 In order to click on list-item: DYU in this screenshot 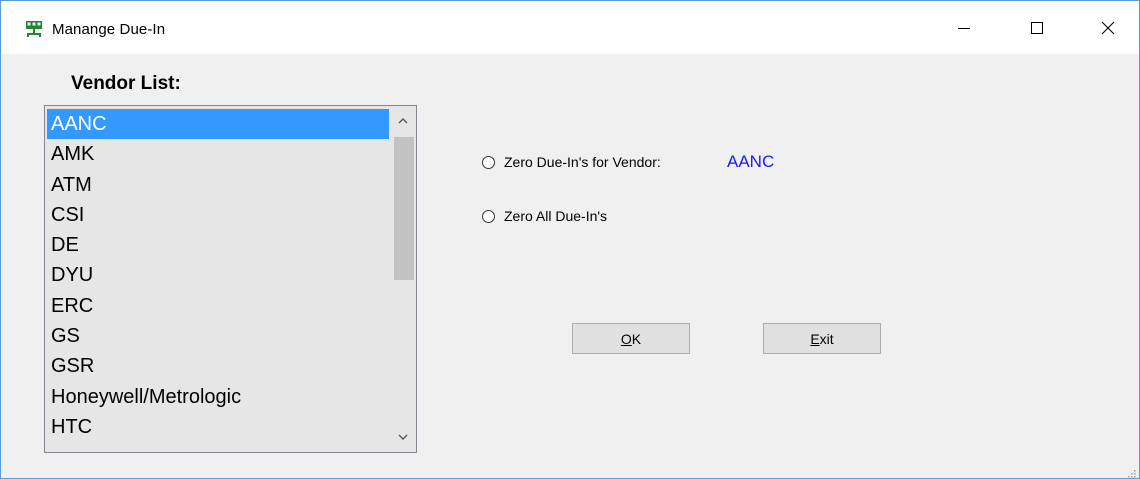, I will do `click(218, 275)`.